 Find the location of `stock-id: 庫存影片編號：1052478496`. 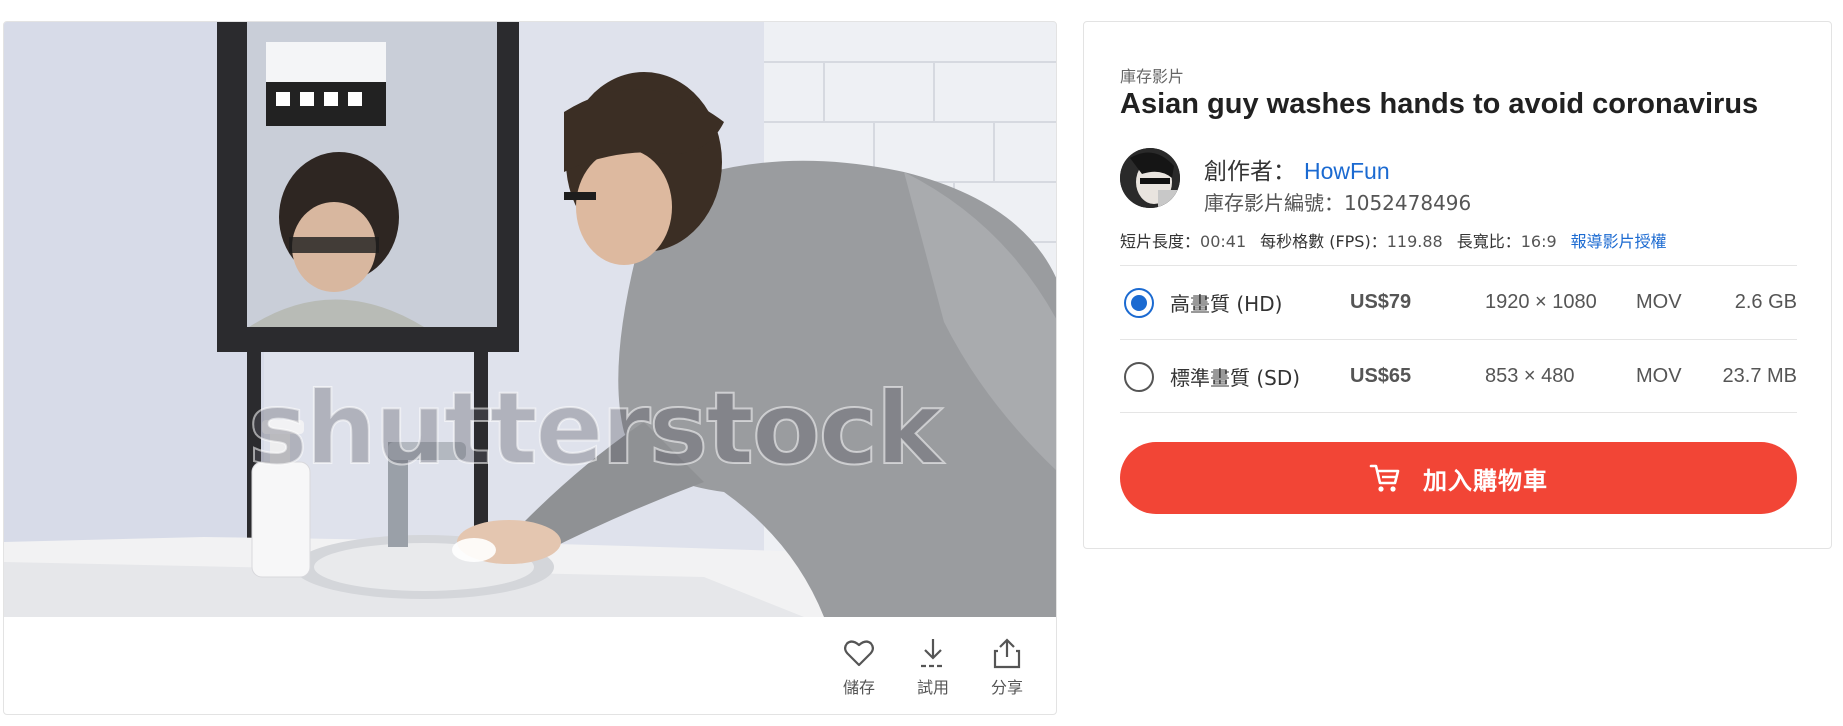

stock-id: 庫存影片編號：1052478496 is located at coordinates (1338, 203).